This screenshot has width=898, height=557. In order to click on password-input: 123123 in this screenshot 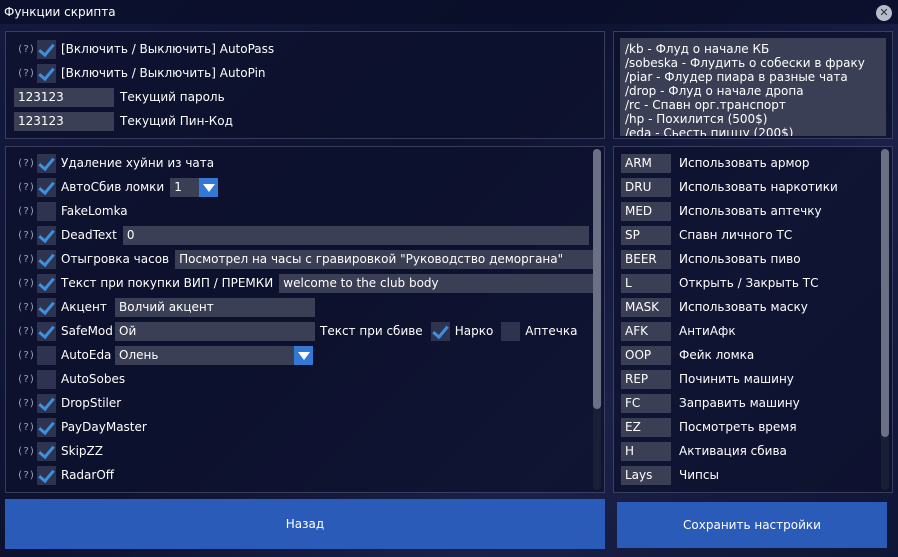, I will do `click(64, 97)`.